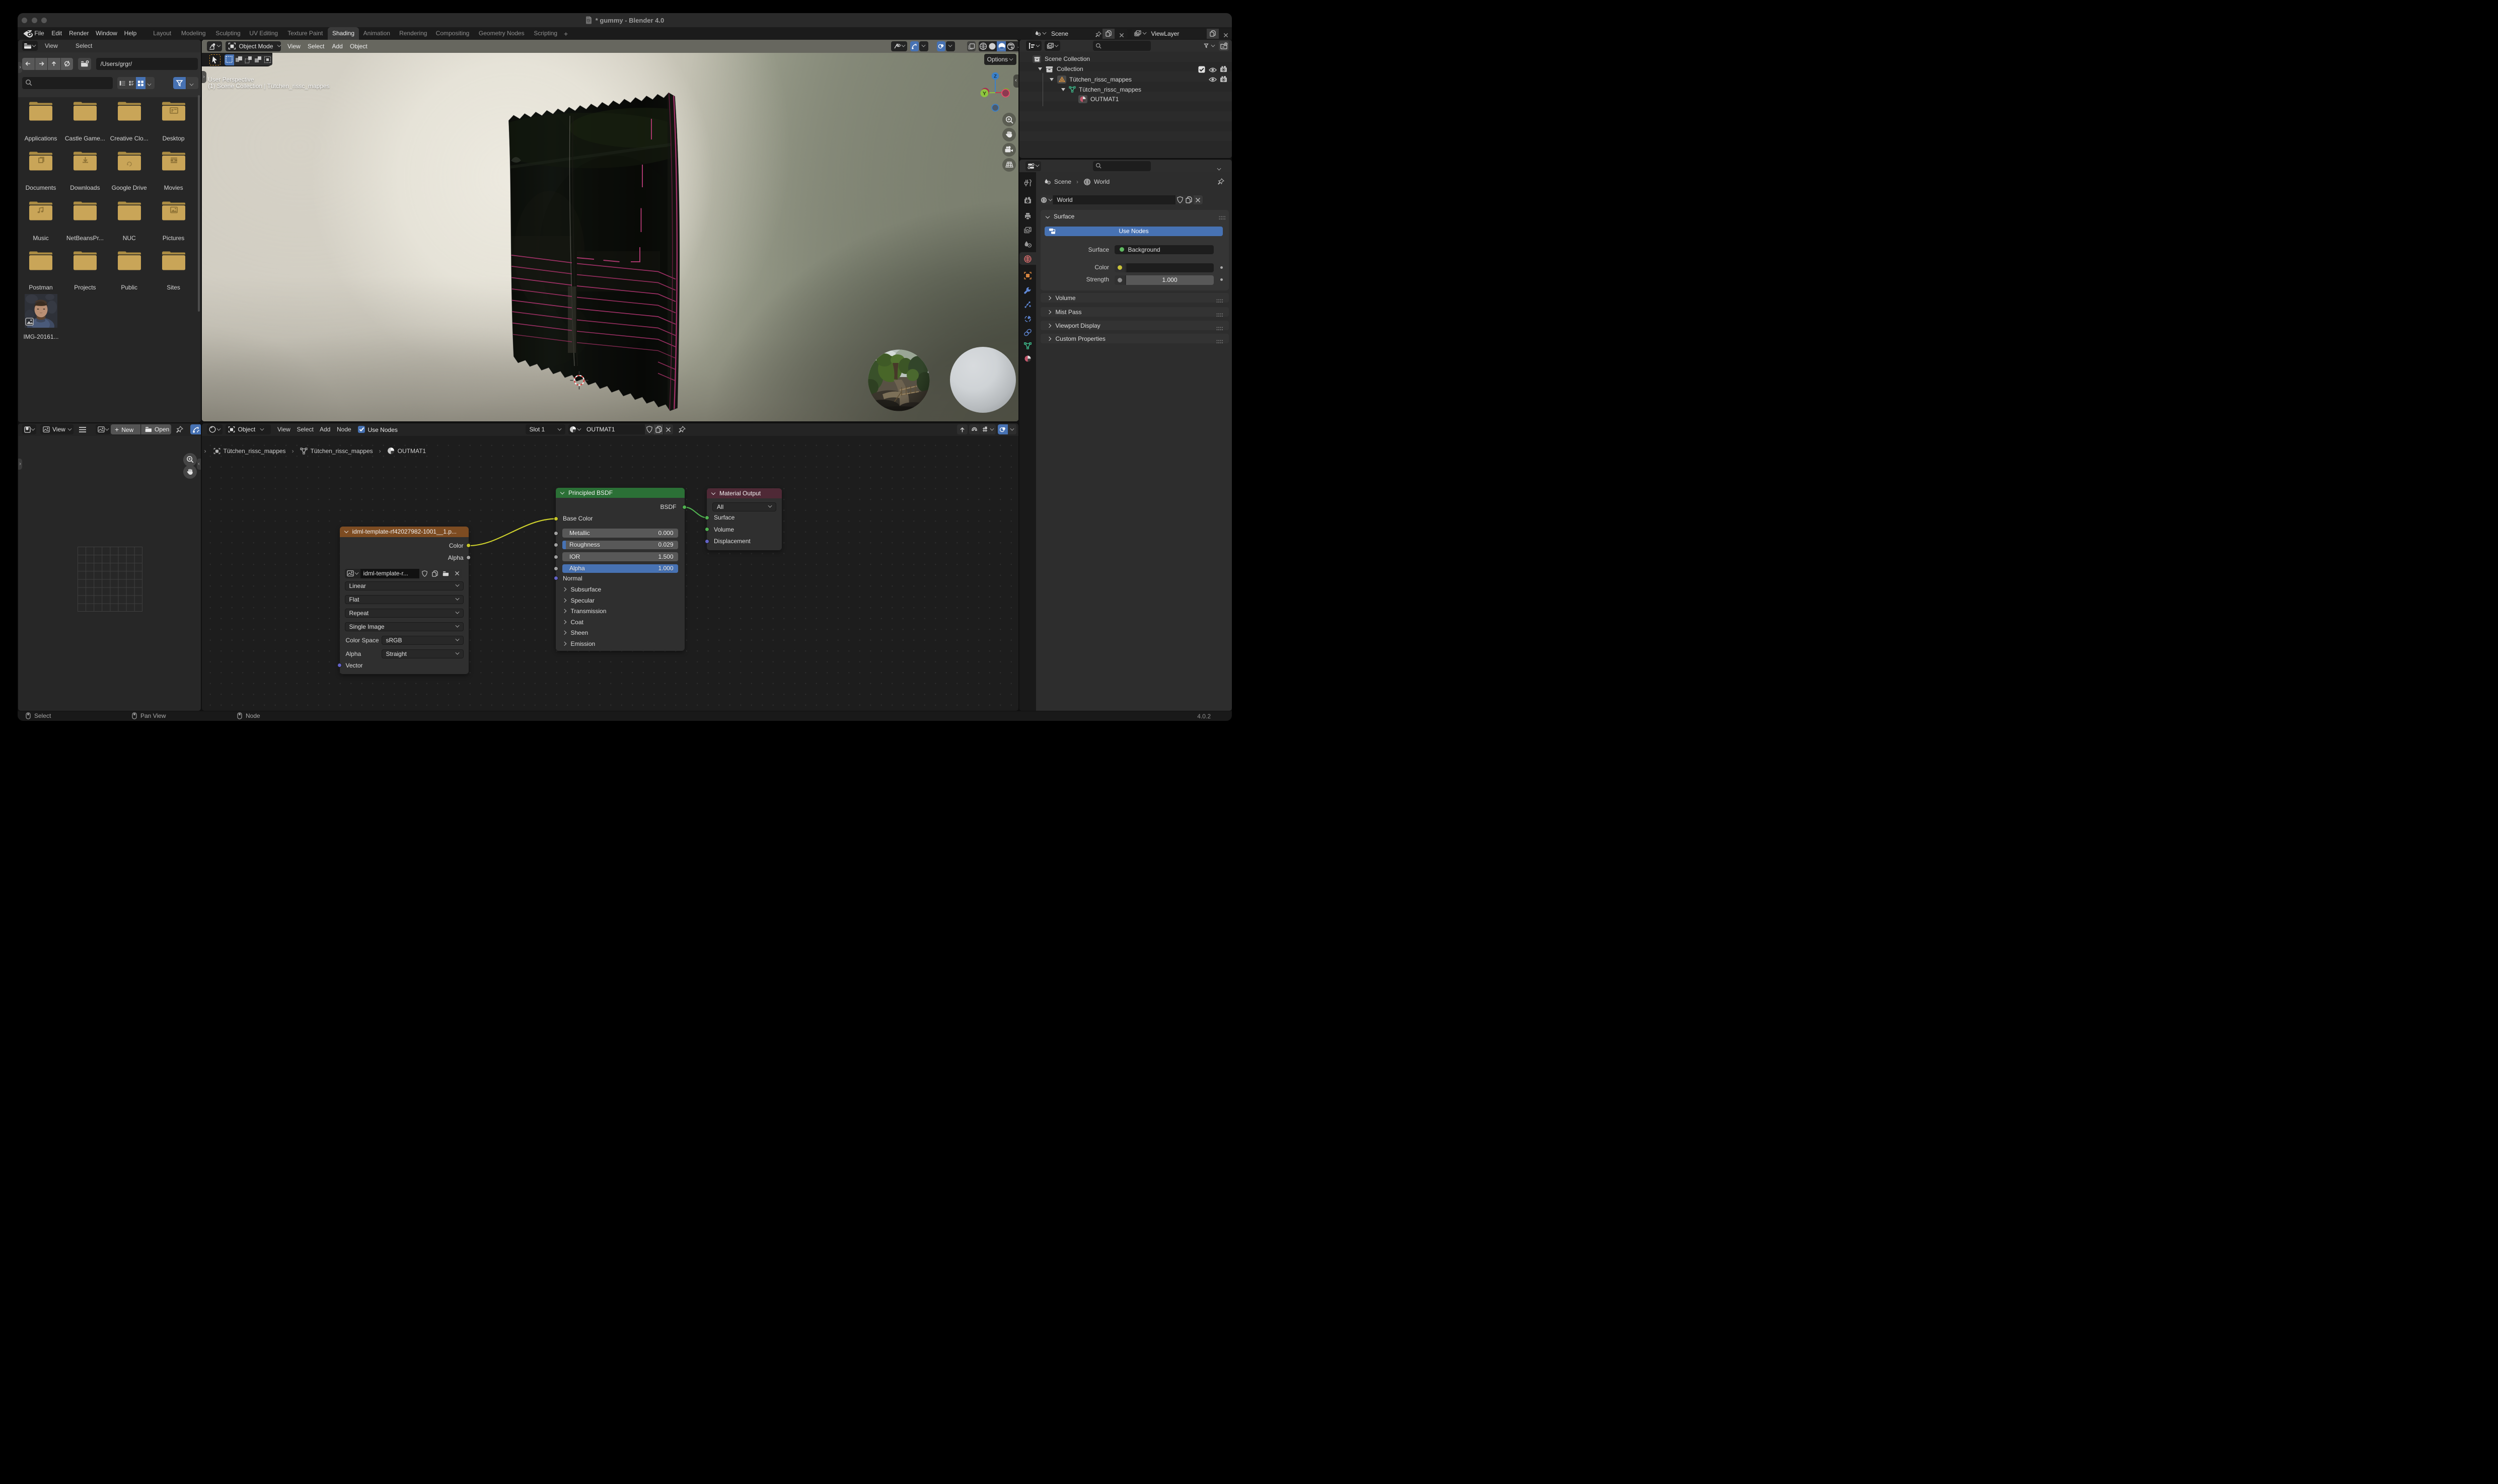 The width and height of the screenshot is (2498, 1484). Describe the element at coordinates (984, 94) in the screenshot. I see `svg-text: Y` at that location.